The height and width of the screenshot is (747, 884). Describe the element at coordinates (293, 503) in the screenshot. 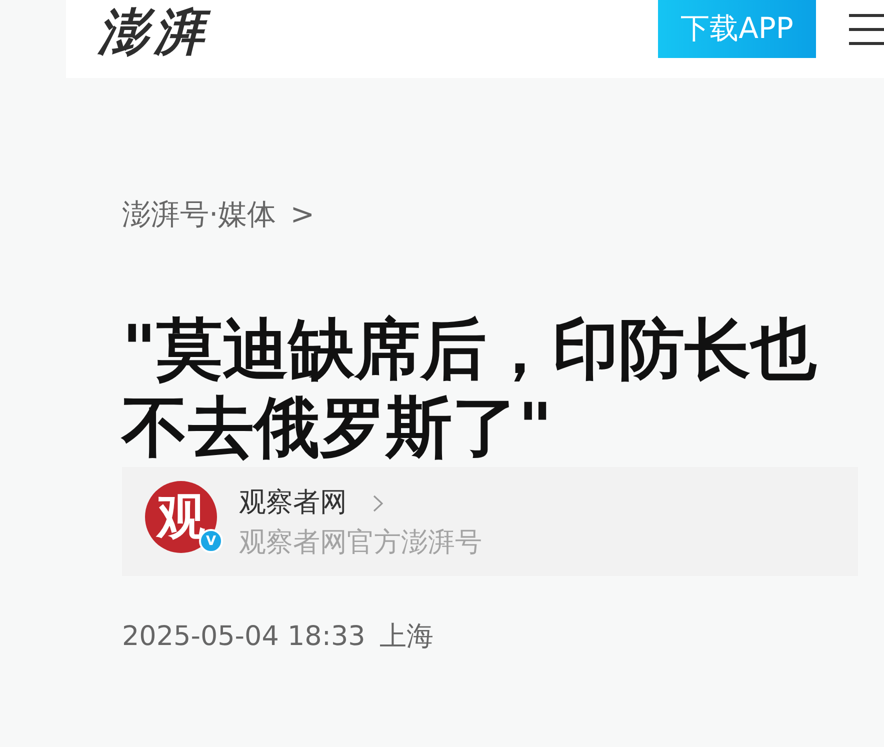

I see `author-name: 观察者网` at that location.